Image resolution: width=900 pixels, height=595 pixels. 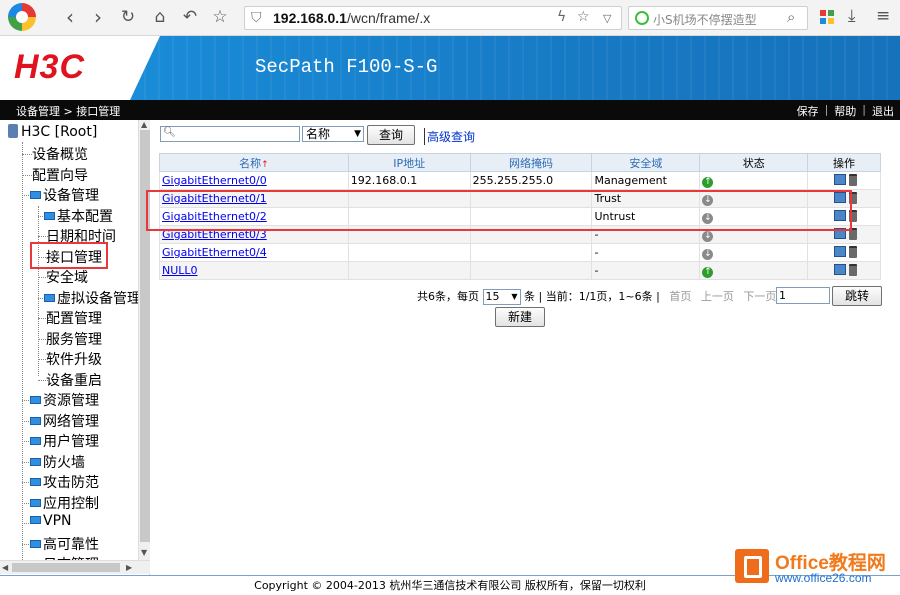 I want to click on tree-horizontal-scrollbar: ◀ ▶, so click(x=75, y=567).